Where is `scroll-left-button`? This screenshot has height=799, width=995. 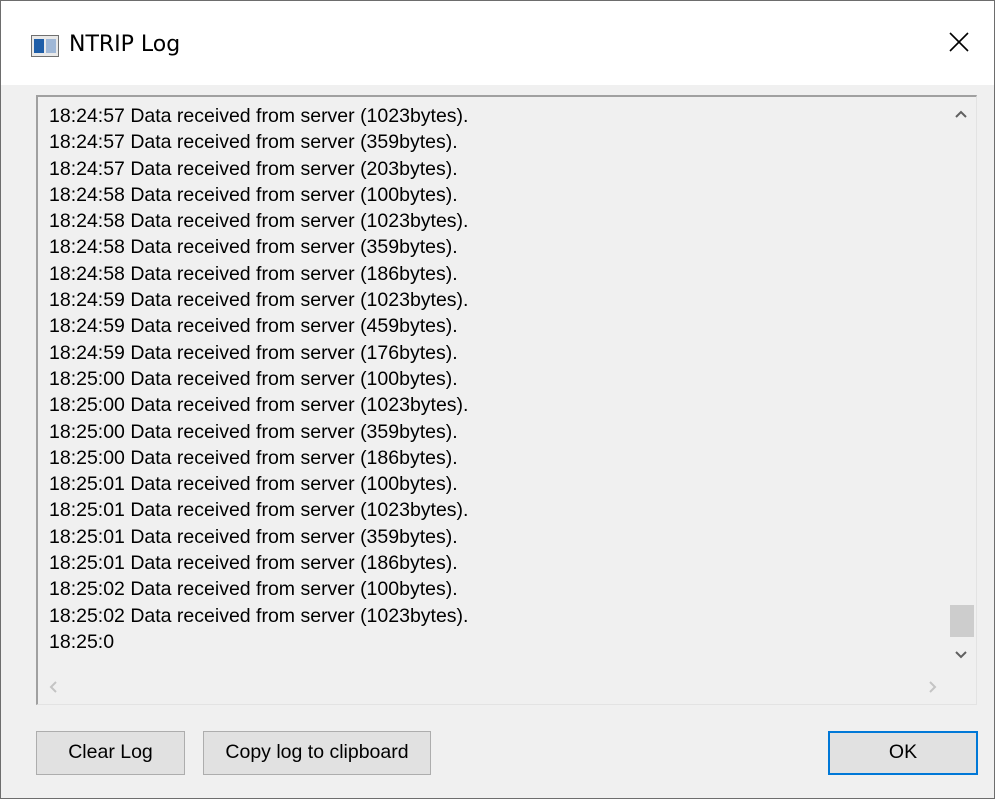 scroll-left-button is located at coordinates (53, 687).